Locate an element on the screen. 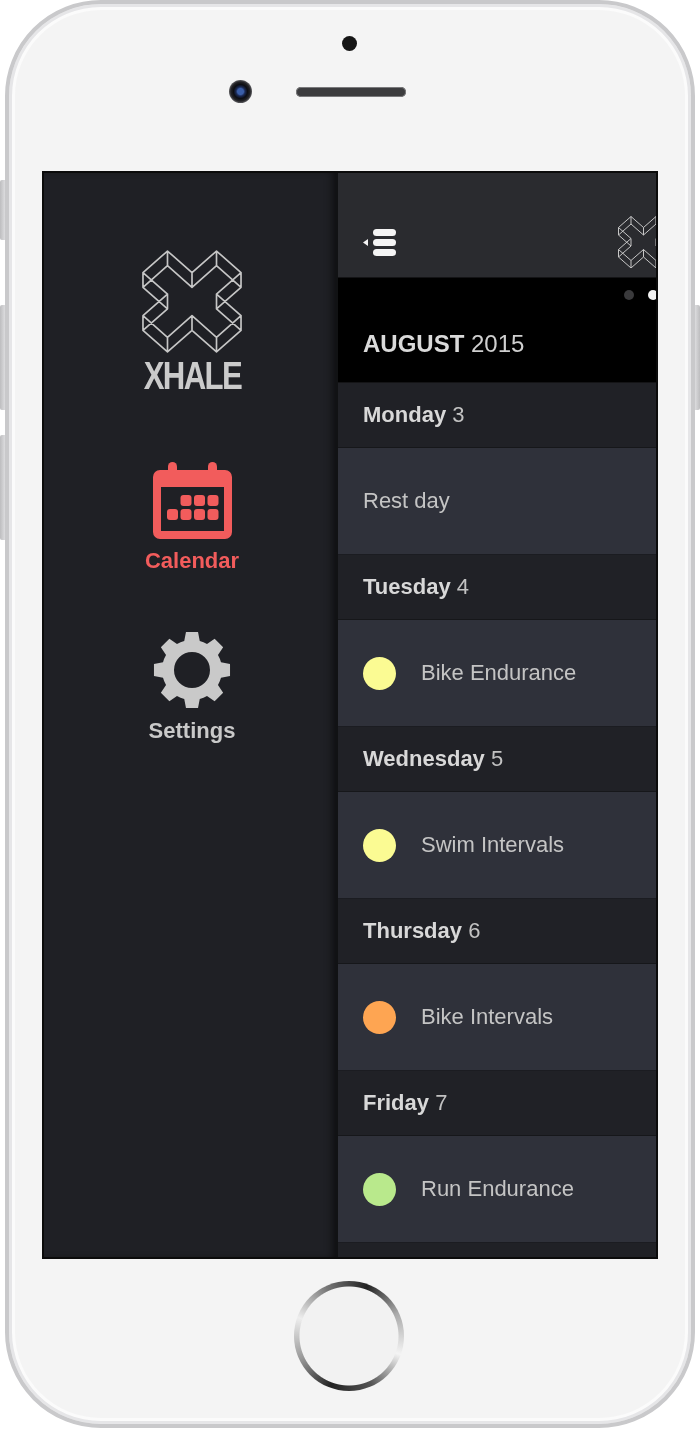 The width and height of the screenshot is (700, 1430). day-title: Friday 7 is located at coordinates (405, 1103).